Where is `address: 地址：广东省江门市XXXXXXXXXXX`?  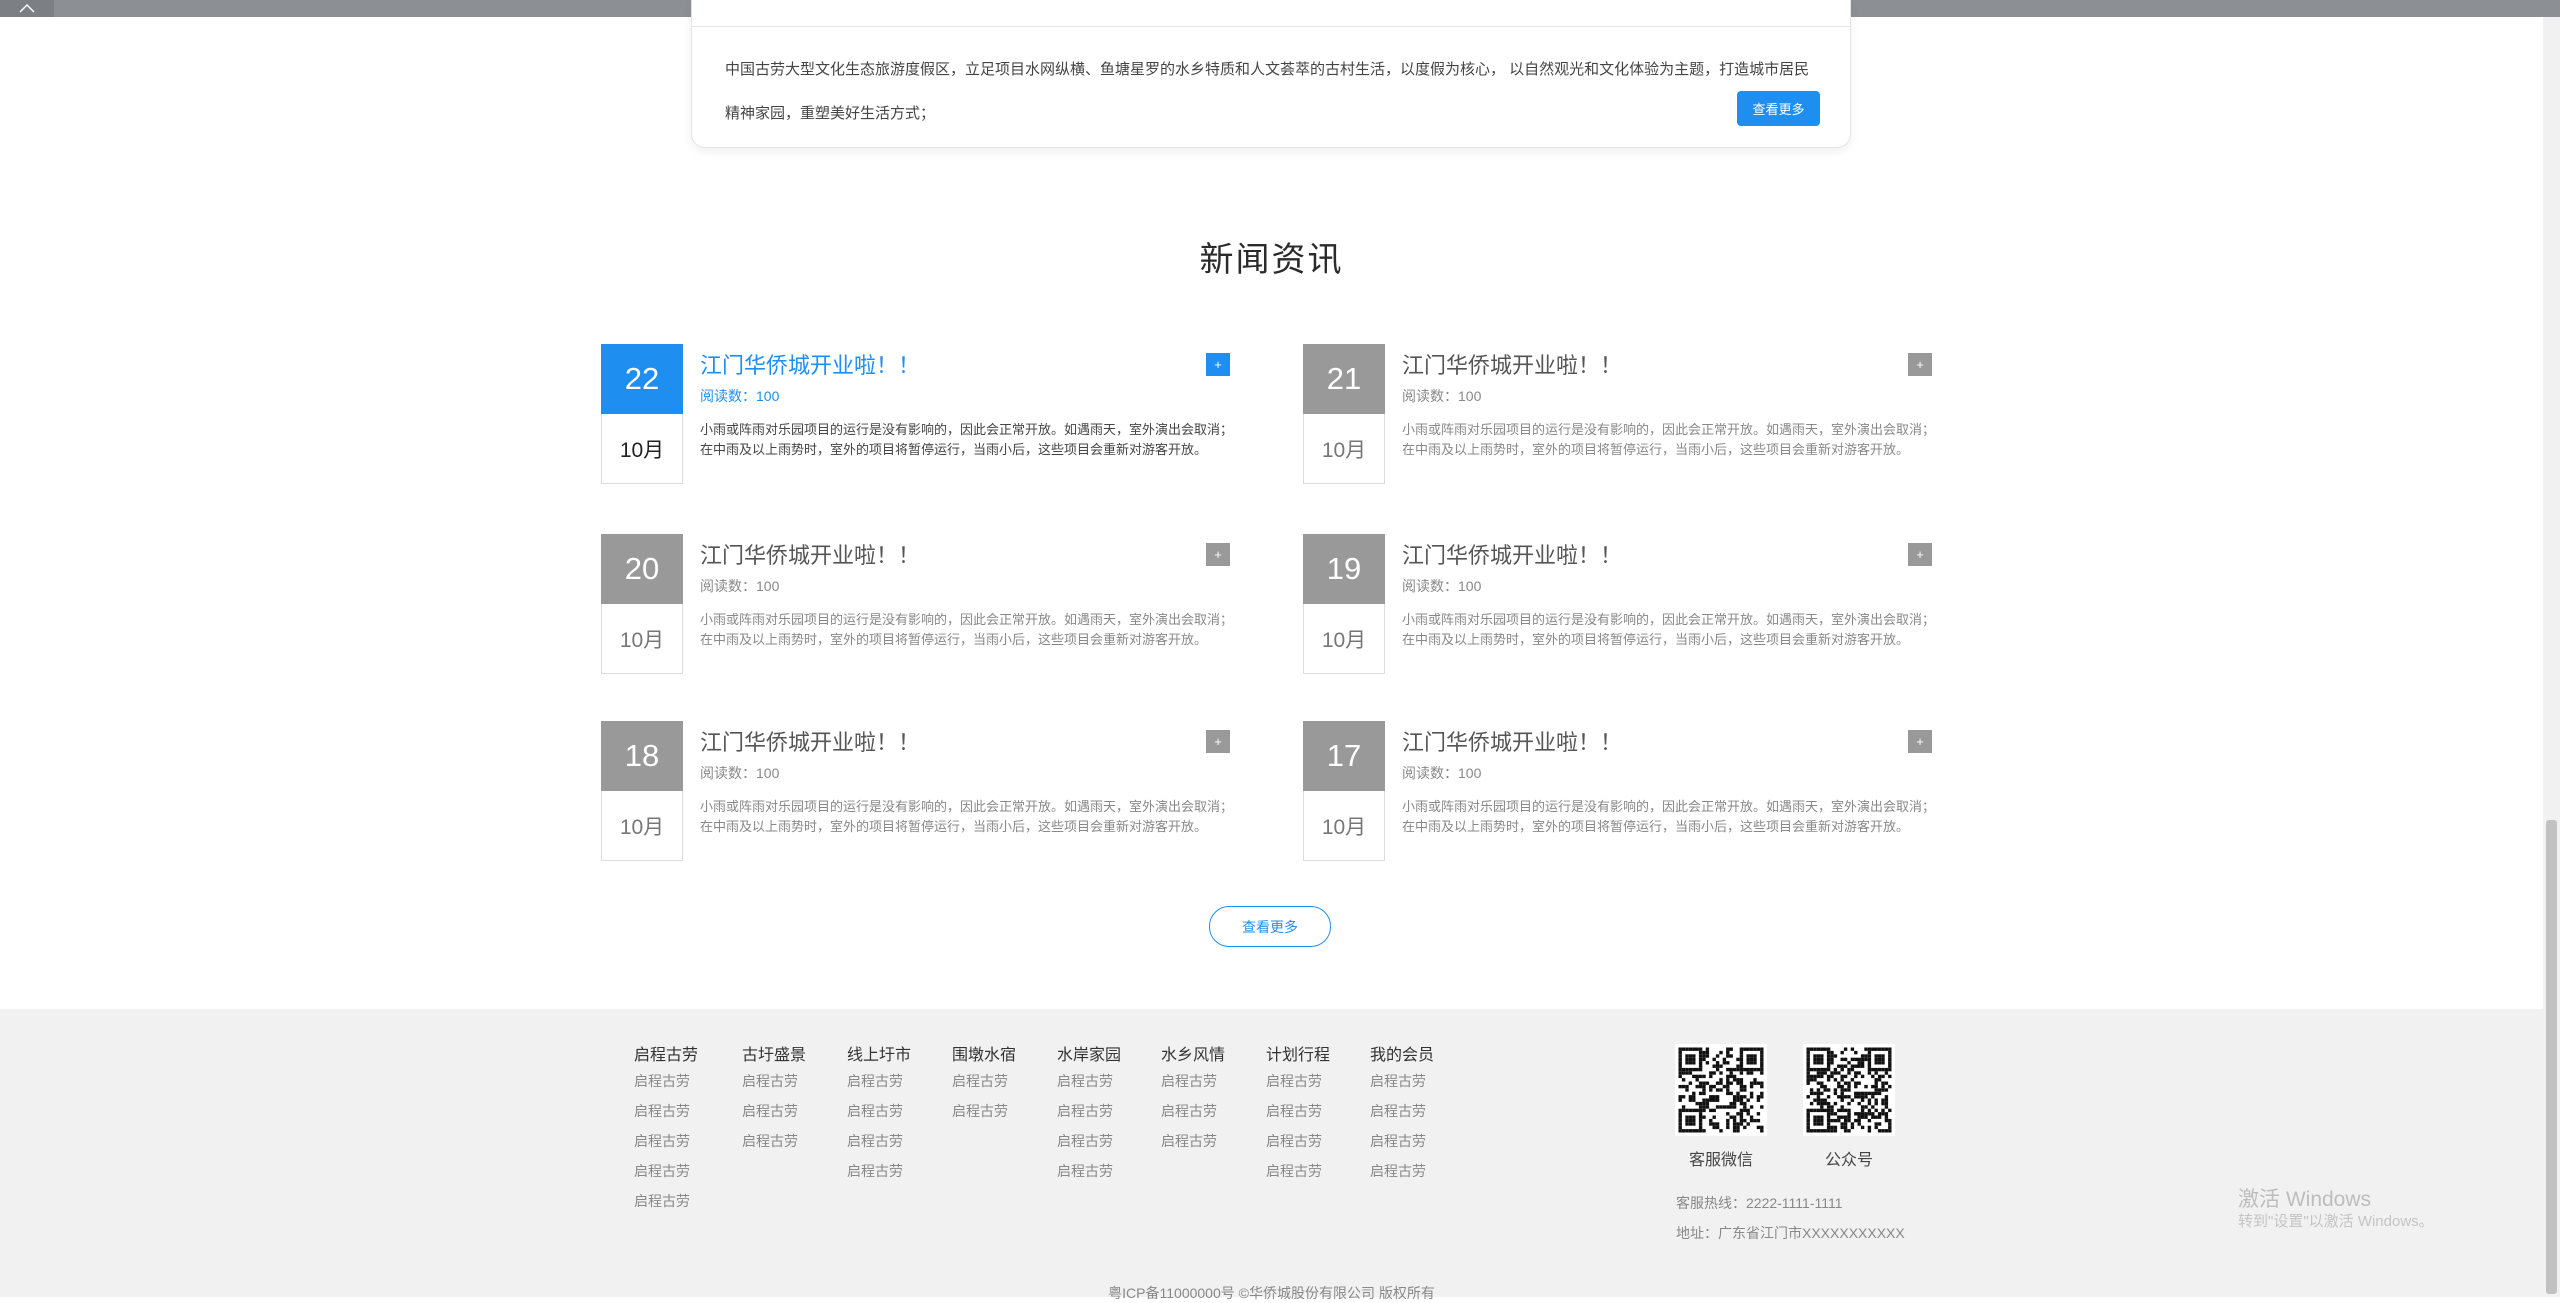
address: 地址：广东省江门市XXXXXXXXXXX is located at coordinates (1790, 1233).